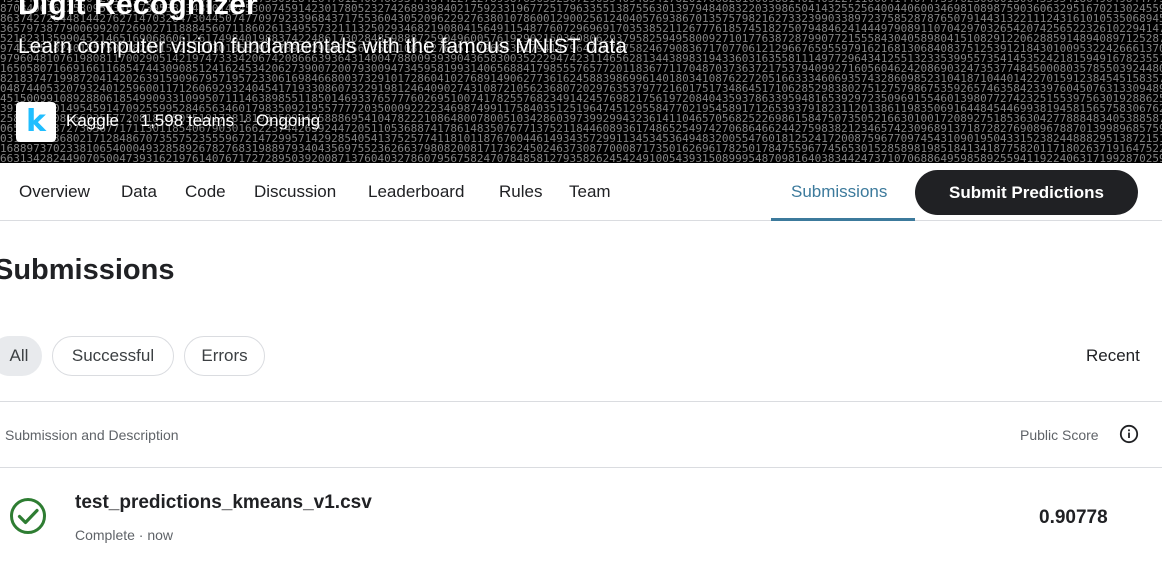  What do you see at coordinates (1073, 517) in the screenshot?
I see `public-score-value: 0.90778` at bounding box center [1073, 517].